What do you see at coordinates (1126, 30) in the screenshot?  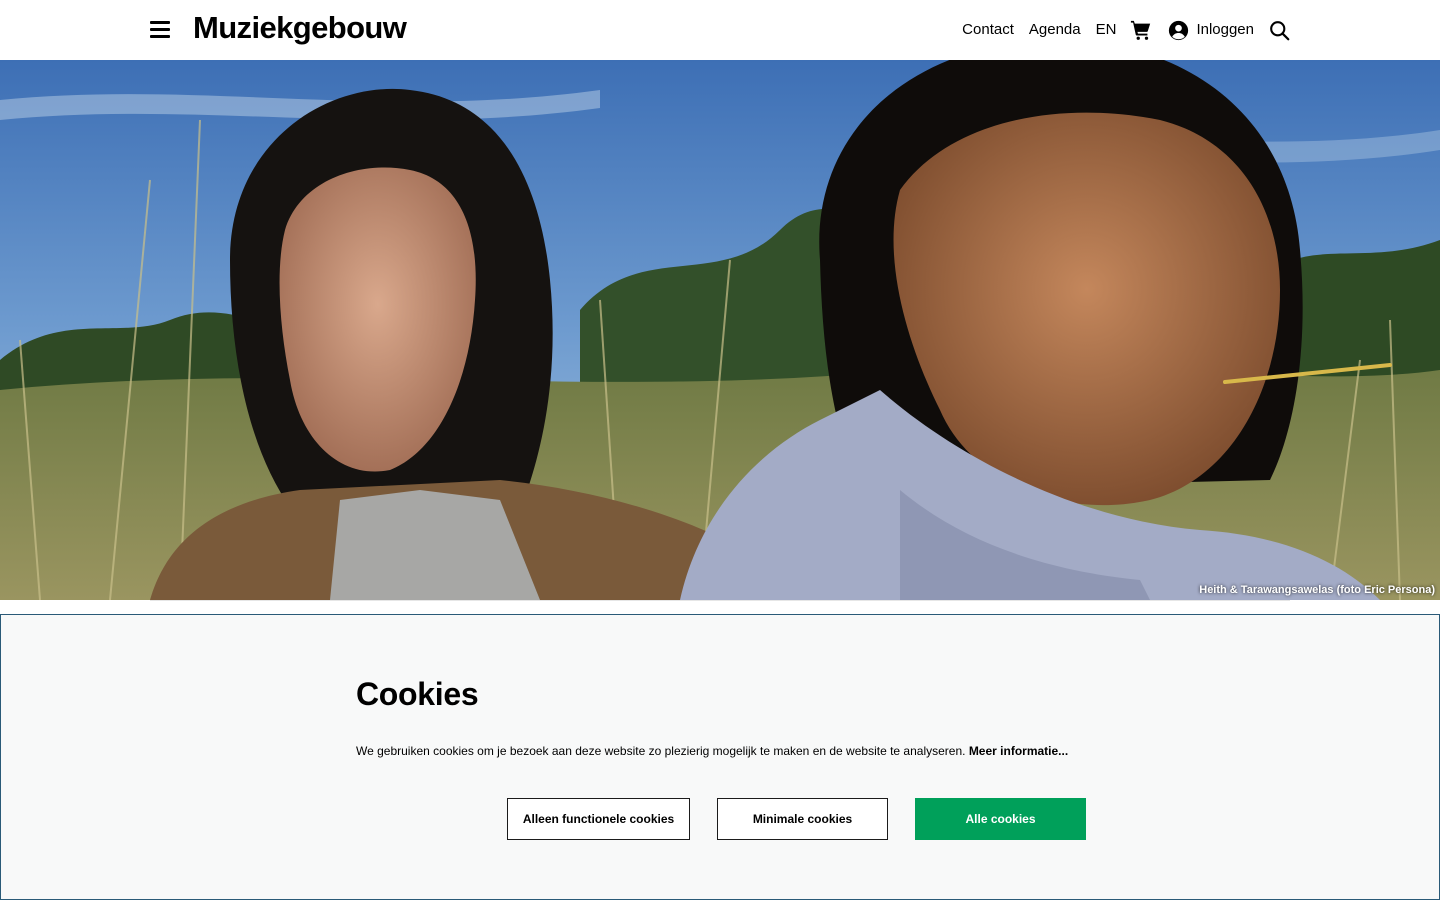 I see `top-nav: Contact Agenda EN Inloggen` at bounding box center [1126, 30].